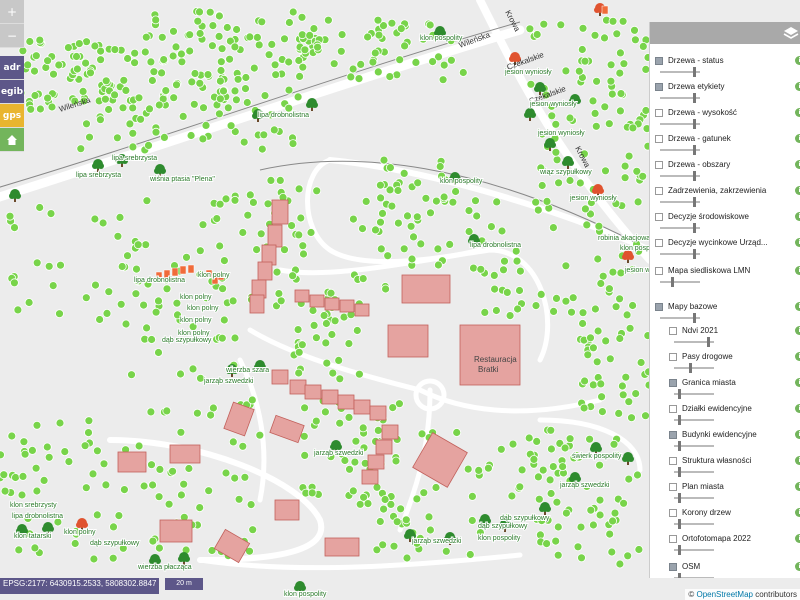  I want to click on layers-icon, so click(791, 33).